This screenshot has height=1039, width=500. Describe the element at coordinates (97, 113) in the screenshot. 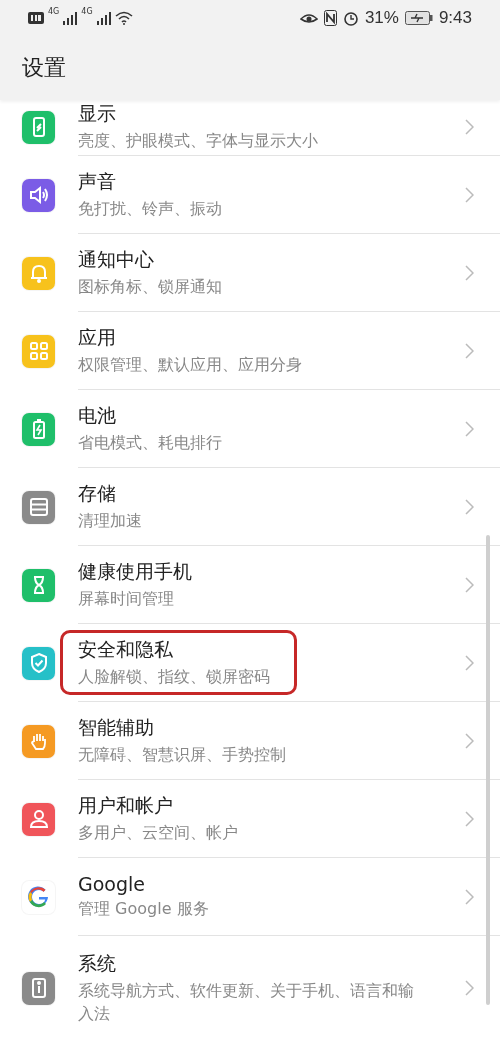

I see `item-title: 显示` at that location.